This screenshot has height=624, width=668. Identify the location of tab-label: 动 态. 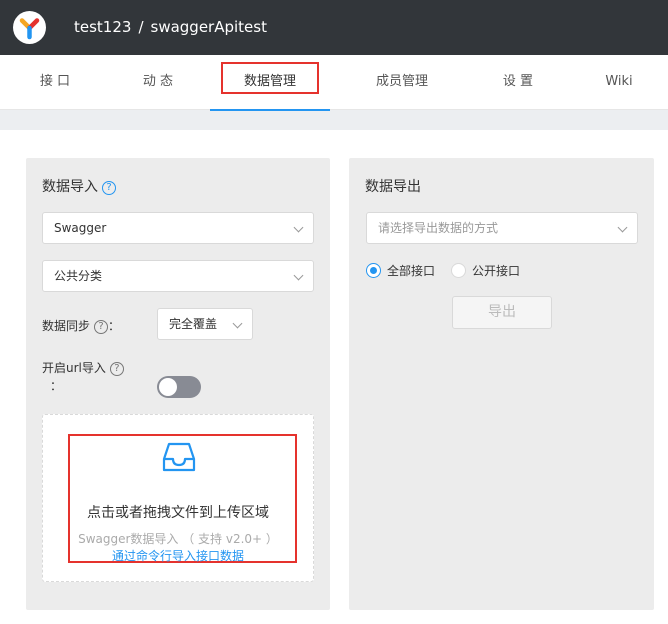
(158, 81).